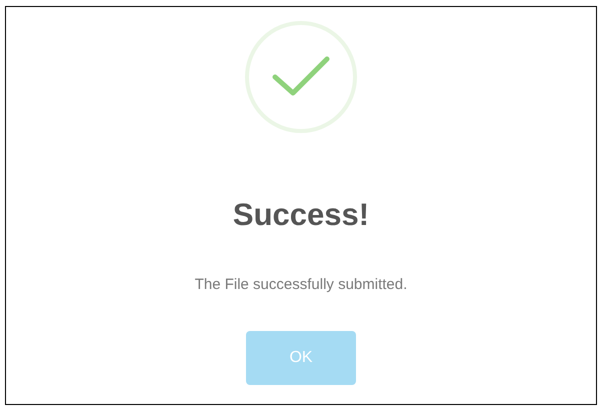 This screenshot has height=409, width=601. I want to click on success-check-icon, so click(301, 77).